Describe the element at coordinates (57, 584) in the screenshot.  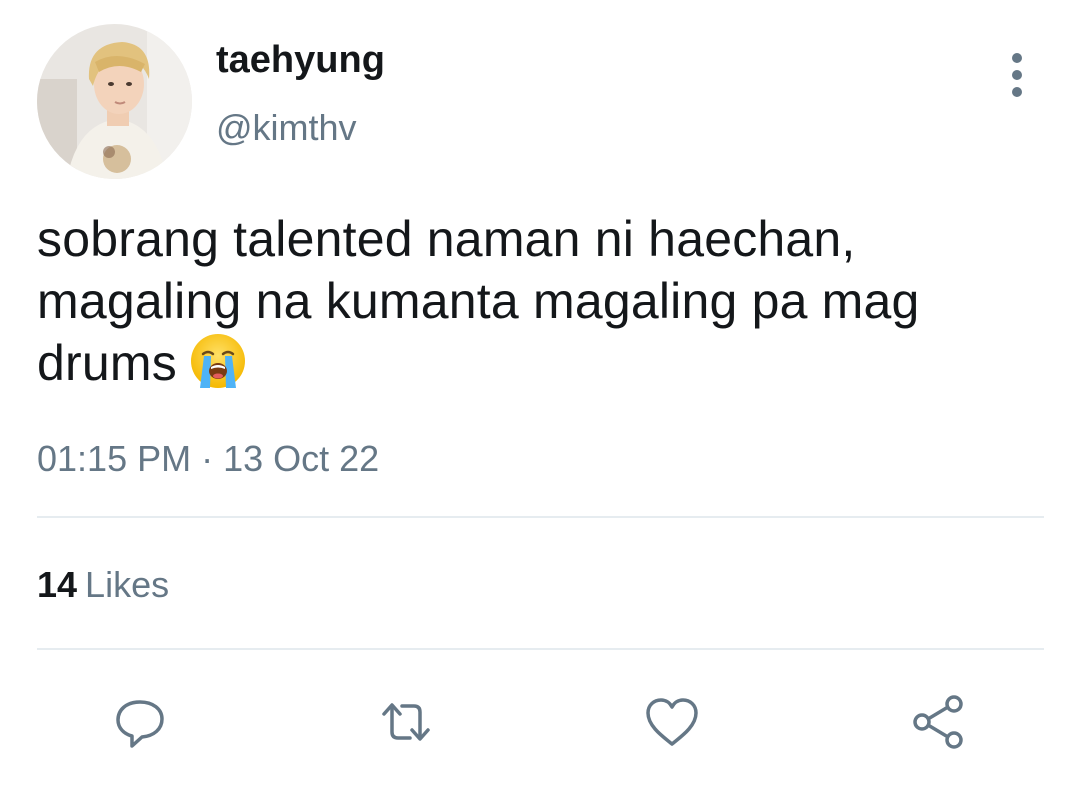
I see `likes-count: 14` at that location.